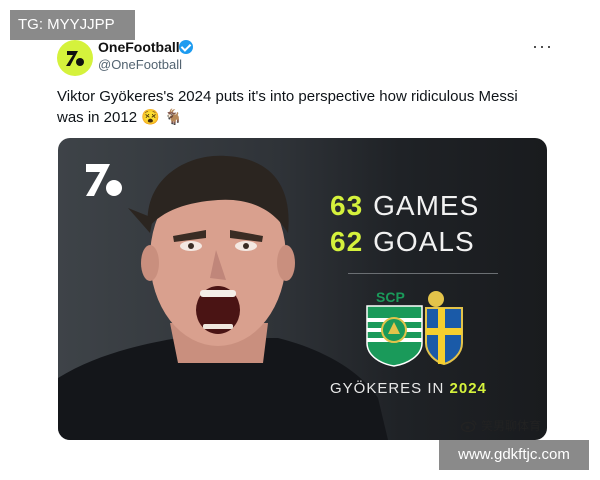 Image resolution: width=600 pixels, height=480 pixels. I want to click on onefootball-watermark-icon, so click(104, 180).